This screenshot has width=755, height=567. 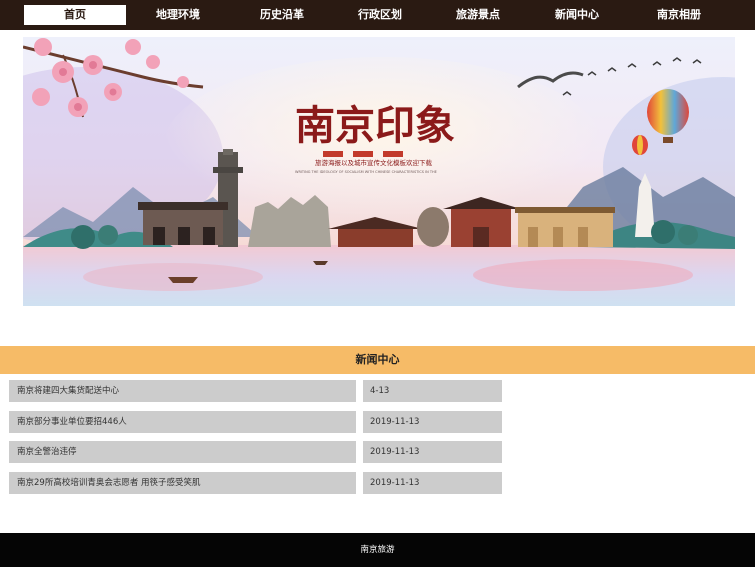 I want to click on nav-item-attractions: 旅游景点, so click(x=478, y=15).